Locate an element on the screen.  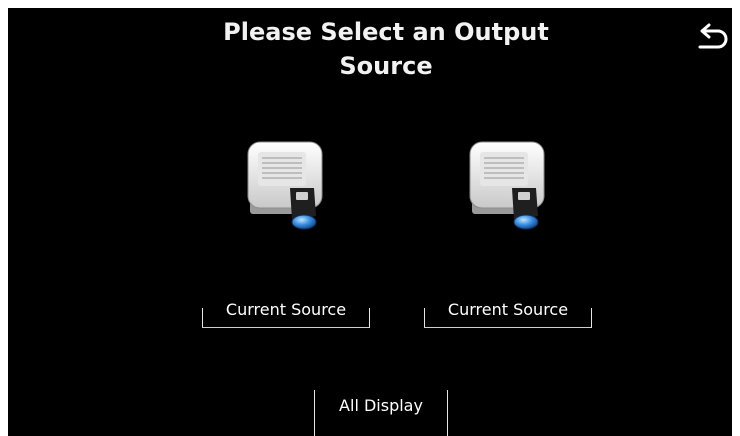
page-title-line-2: Source is located at coordinates (386, 66).